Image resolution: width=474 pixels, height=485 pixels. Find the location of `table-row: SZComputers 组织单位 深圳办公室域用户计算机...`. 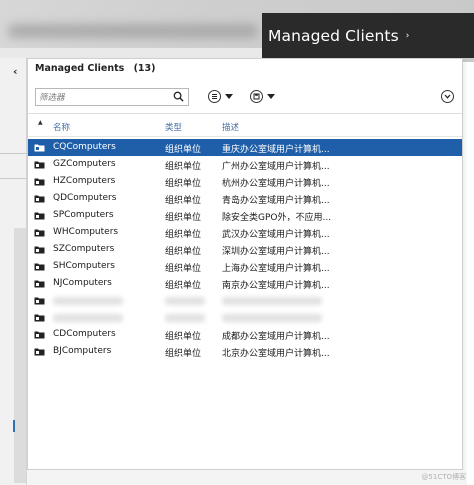

table-row: SZComputers 组织单位 深圳办公室域用户计算机... is located at coordinates (245, 249).